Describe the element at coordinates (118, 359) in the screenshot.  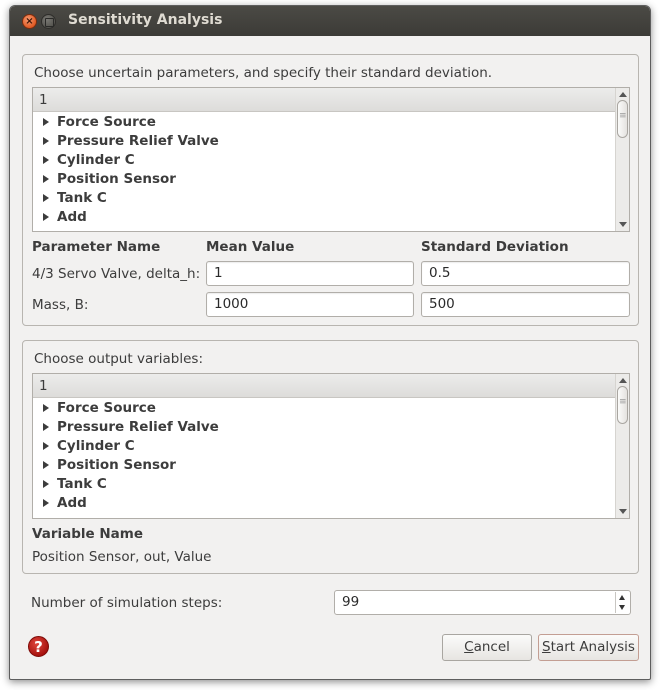
I see `output-variables-title: Choose output variables:` at that location.